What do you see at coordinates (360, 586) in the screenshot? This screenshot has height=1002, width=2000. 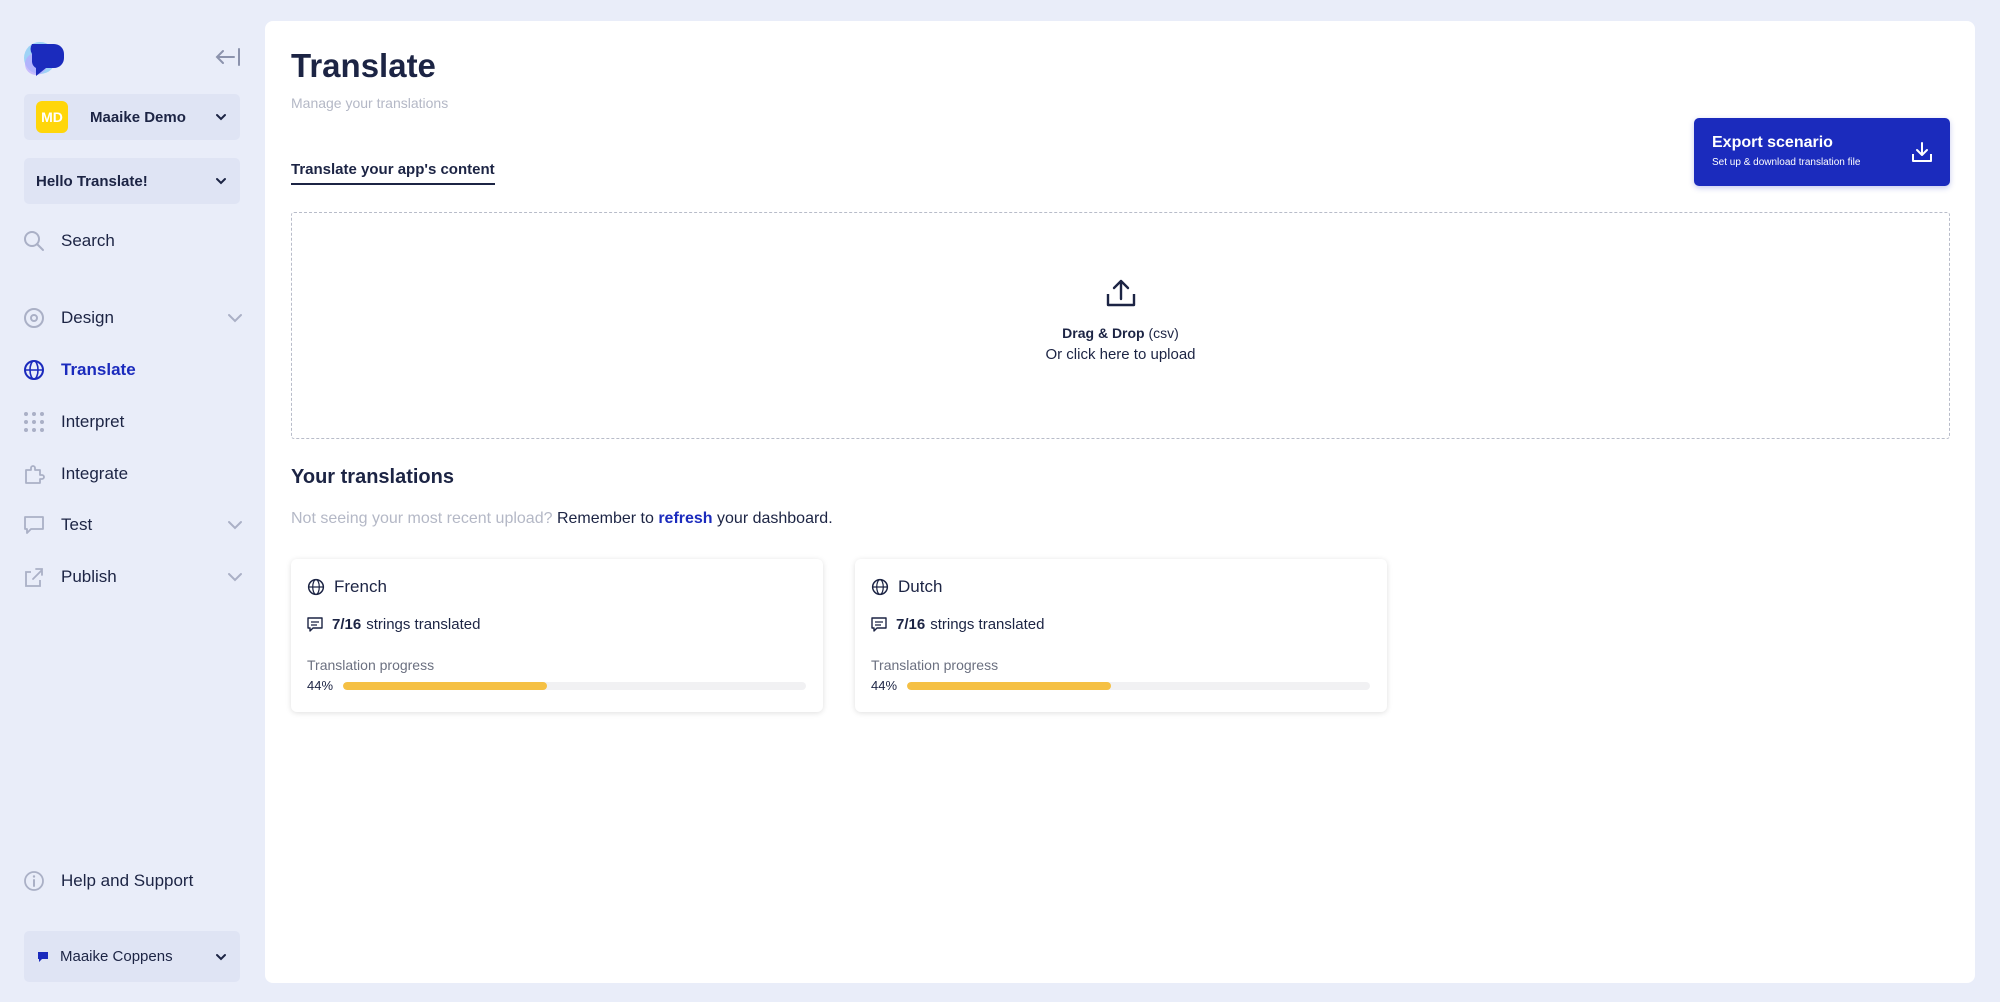 I see `language-name: French` at bounding box center [360, 586].